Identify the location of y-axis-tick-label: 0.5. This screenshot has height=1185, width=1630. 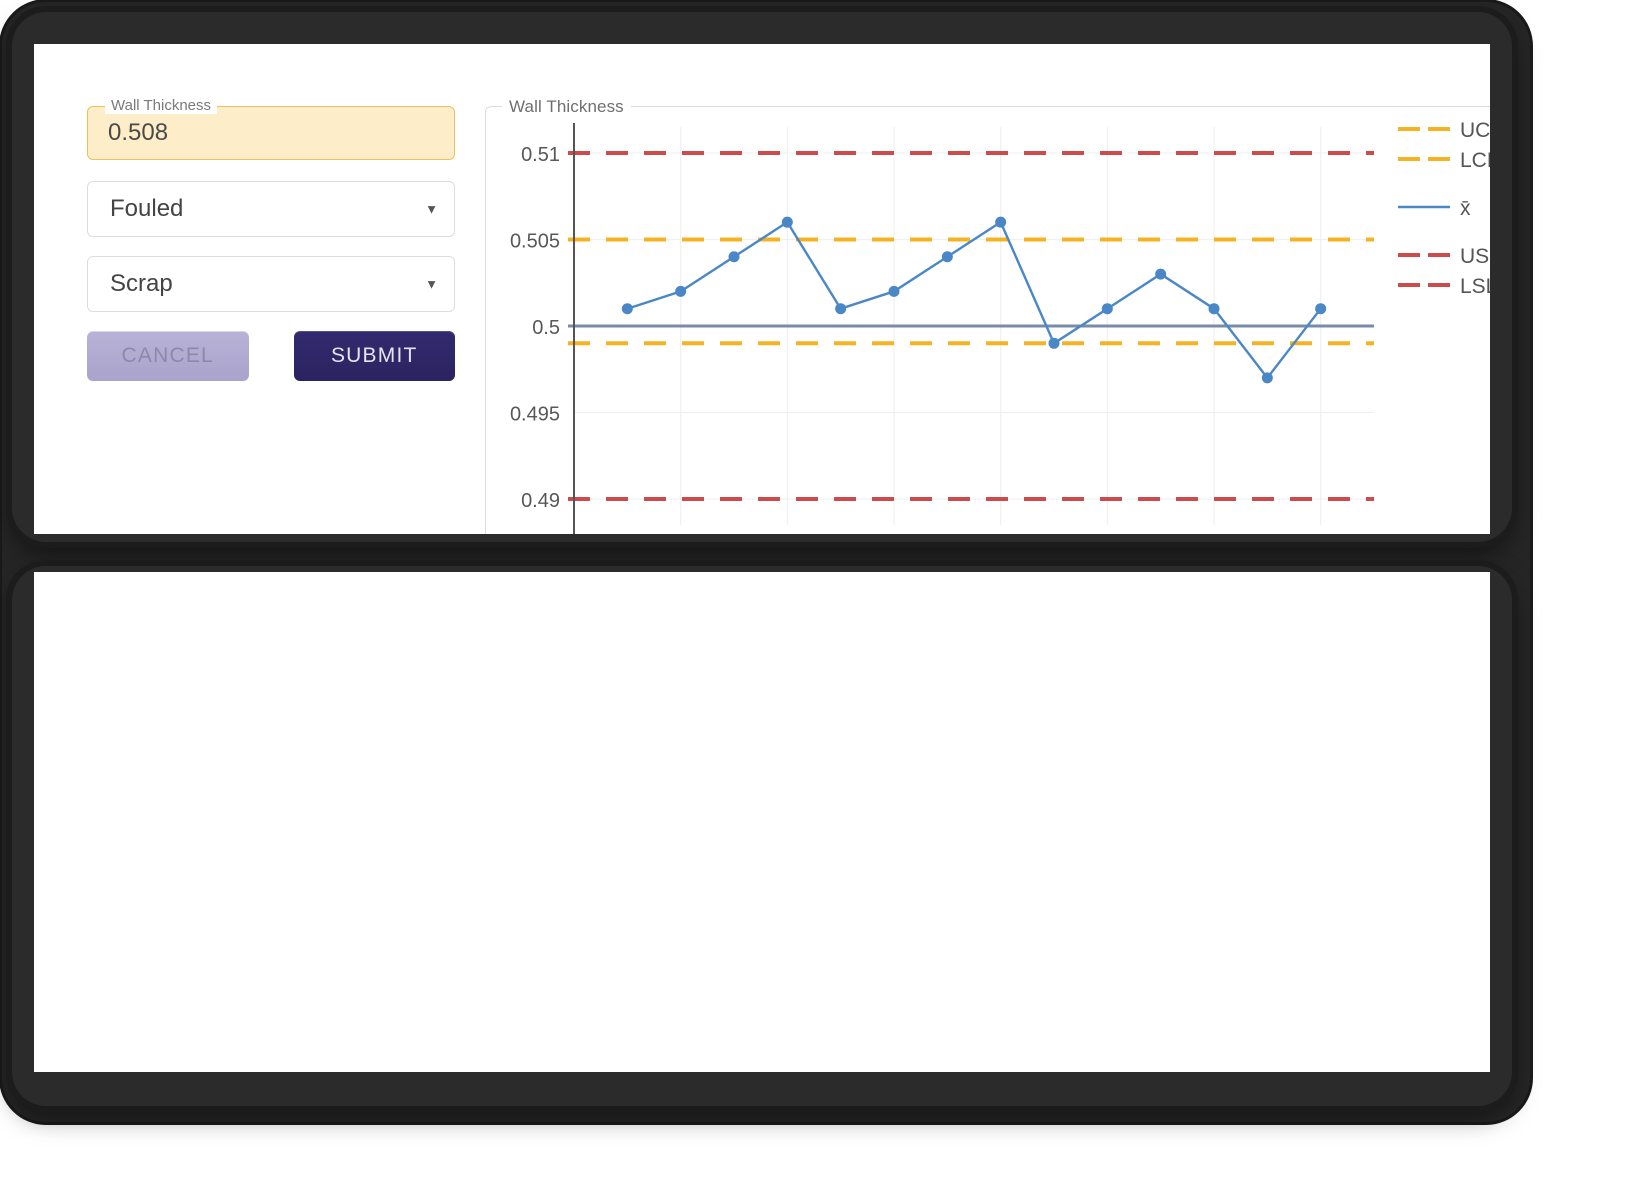
(546, 328).